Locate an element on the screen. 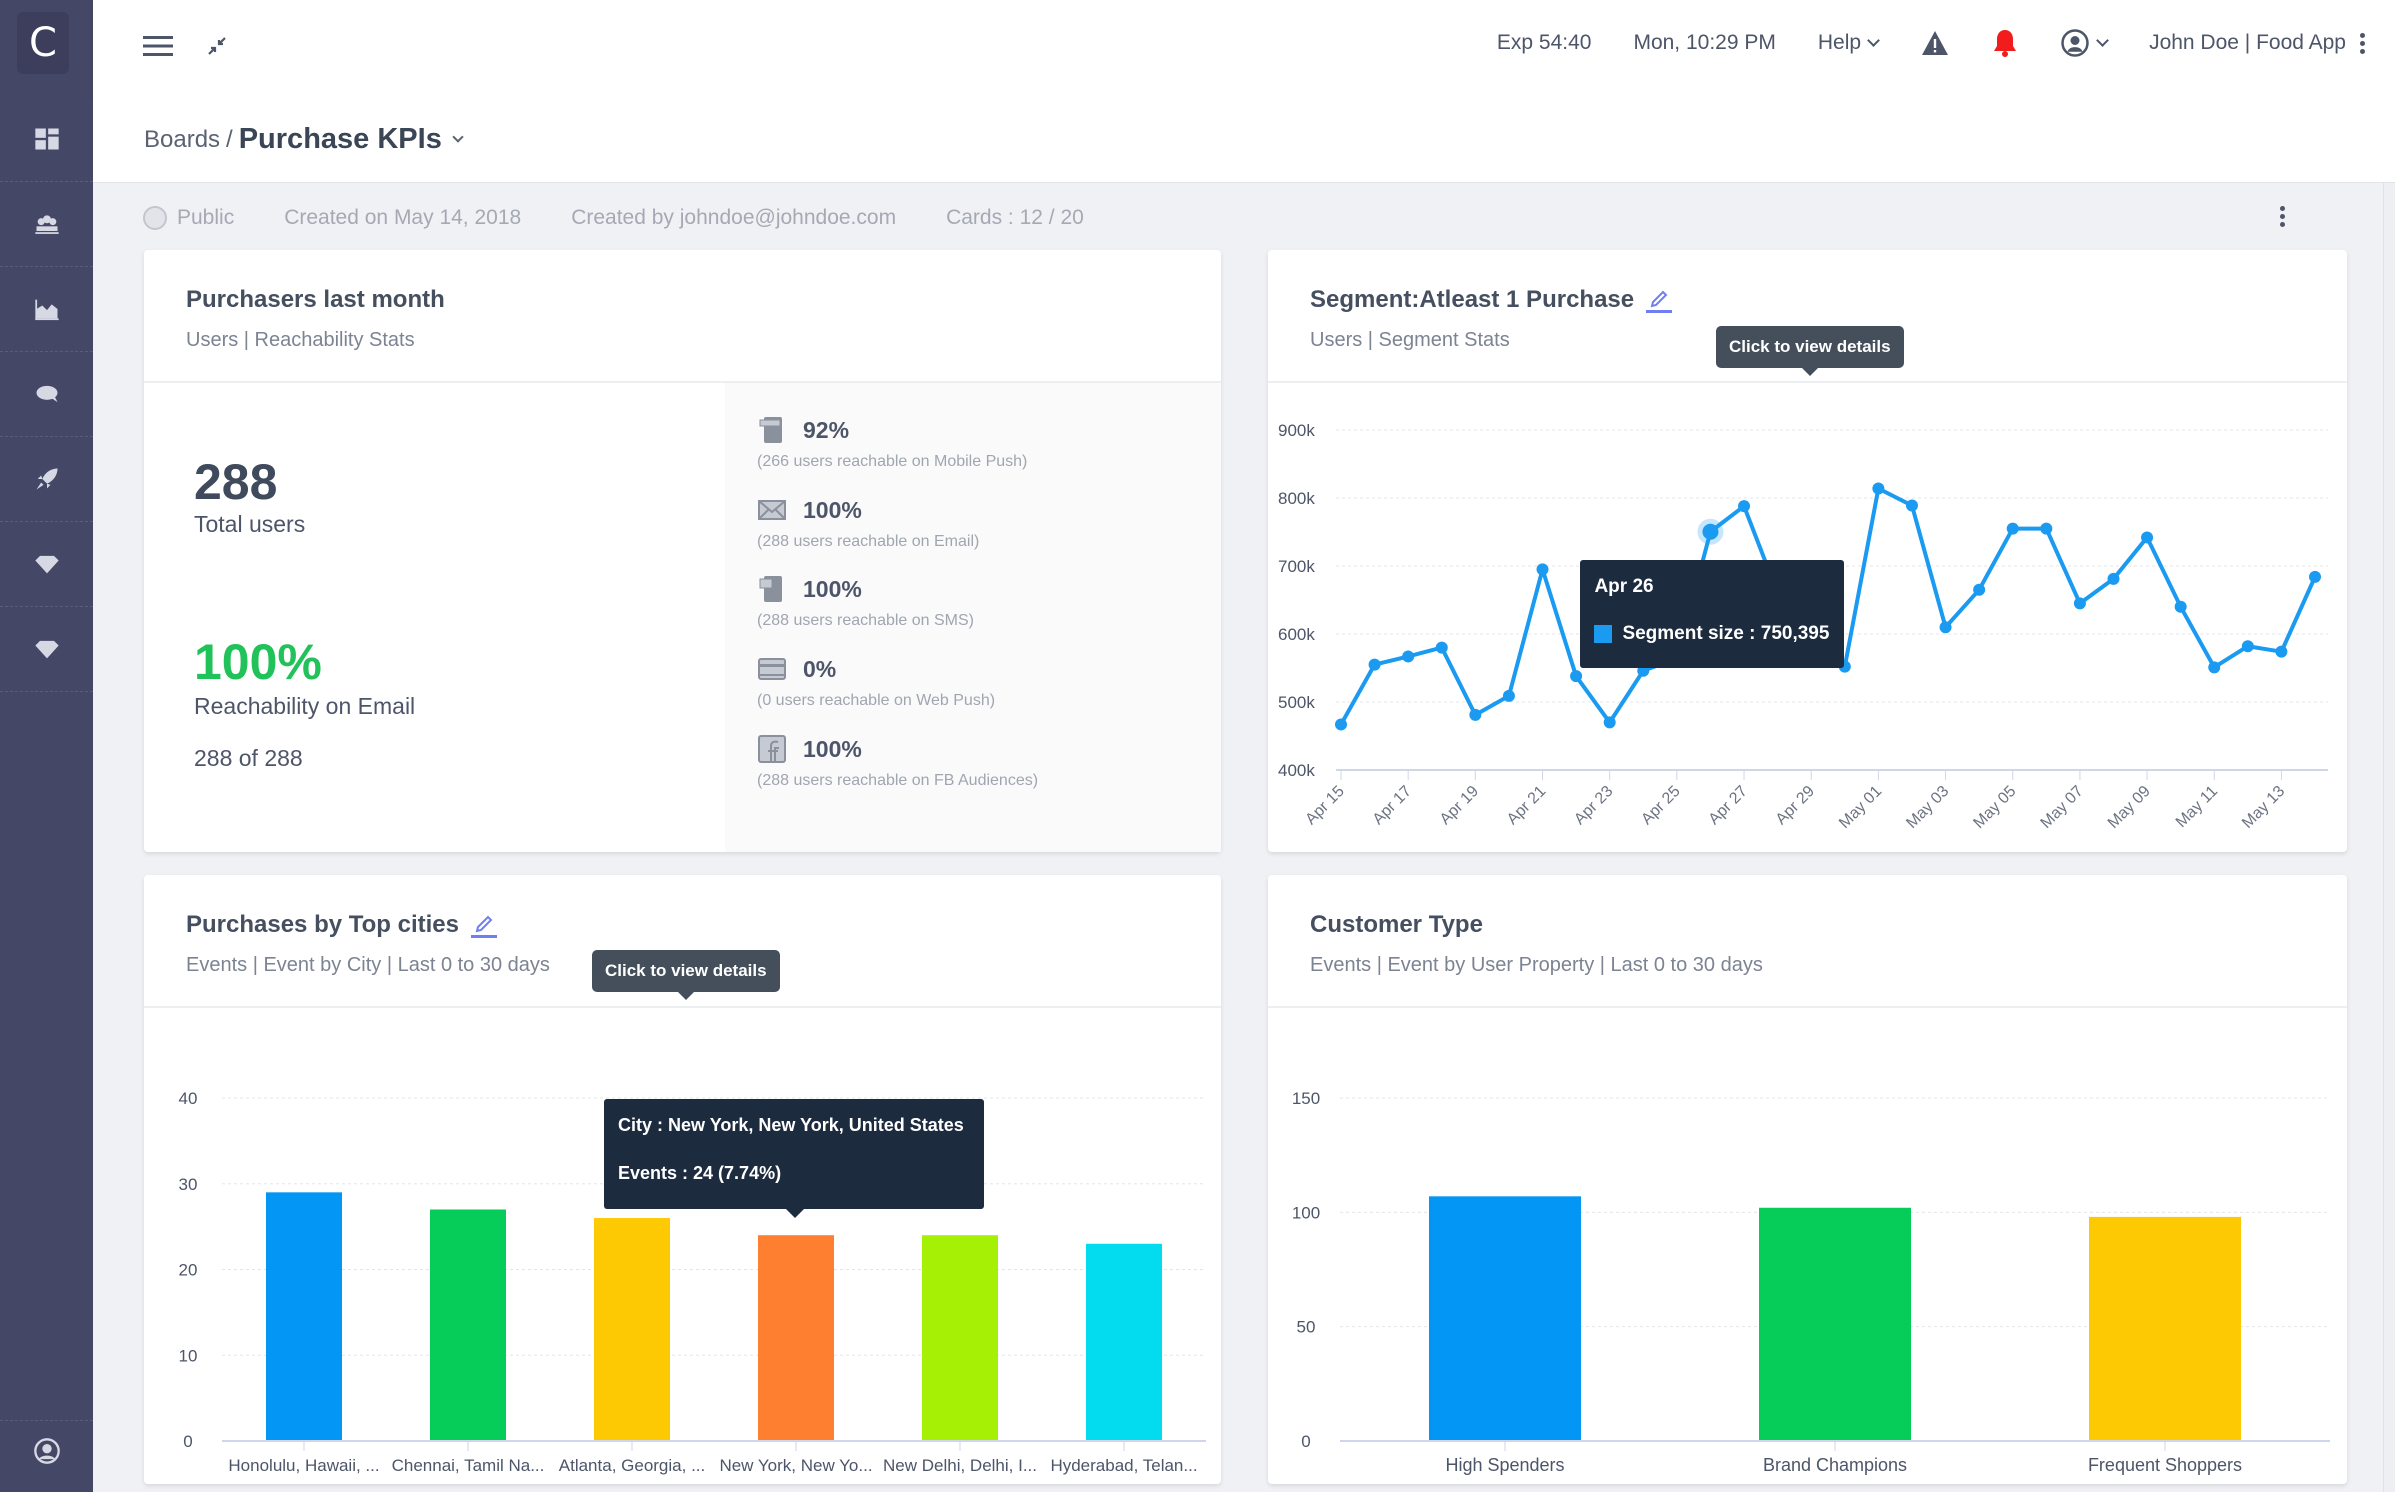 The width and height of the screenshot is (2395, 1492). x-tick-label: Apr 19 is located at coordinates (1459, 805).